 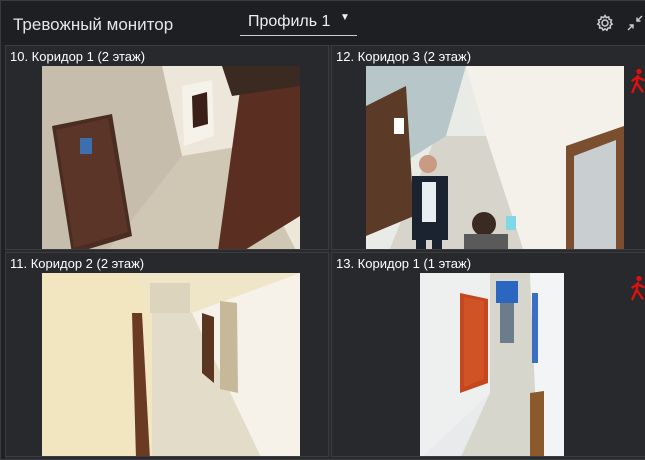 I want to click on camera-title: 10. Коридор 1 (2 этаж), so click(x=78, y=56).